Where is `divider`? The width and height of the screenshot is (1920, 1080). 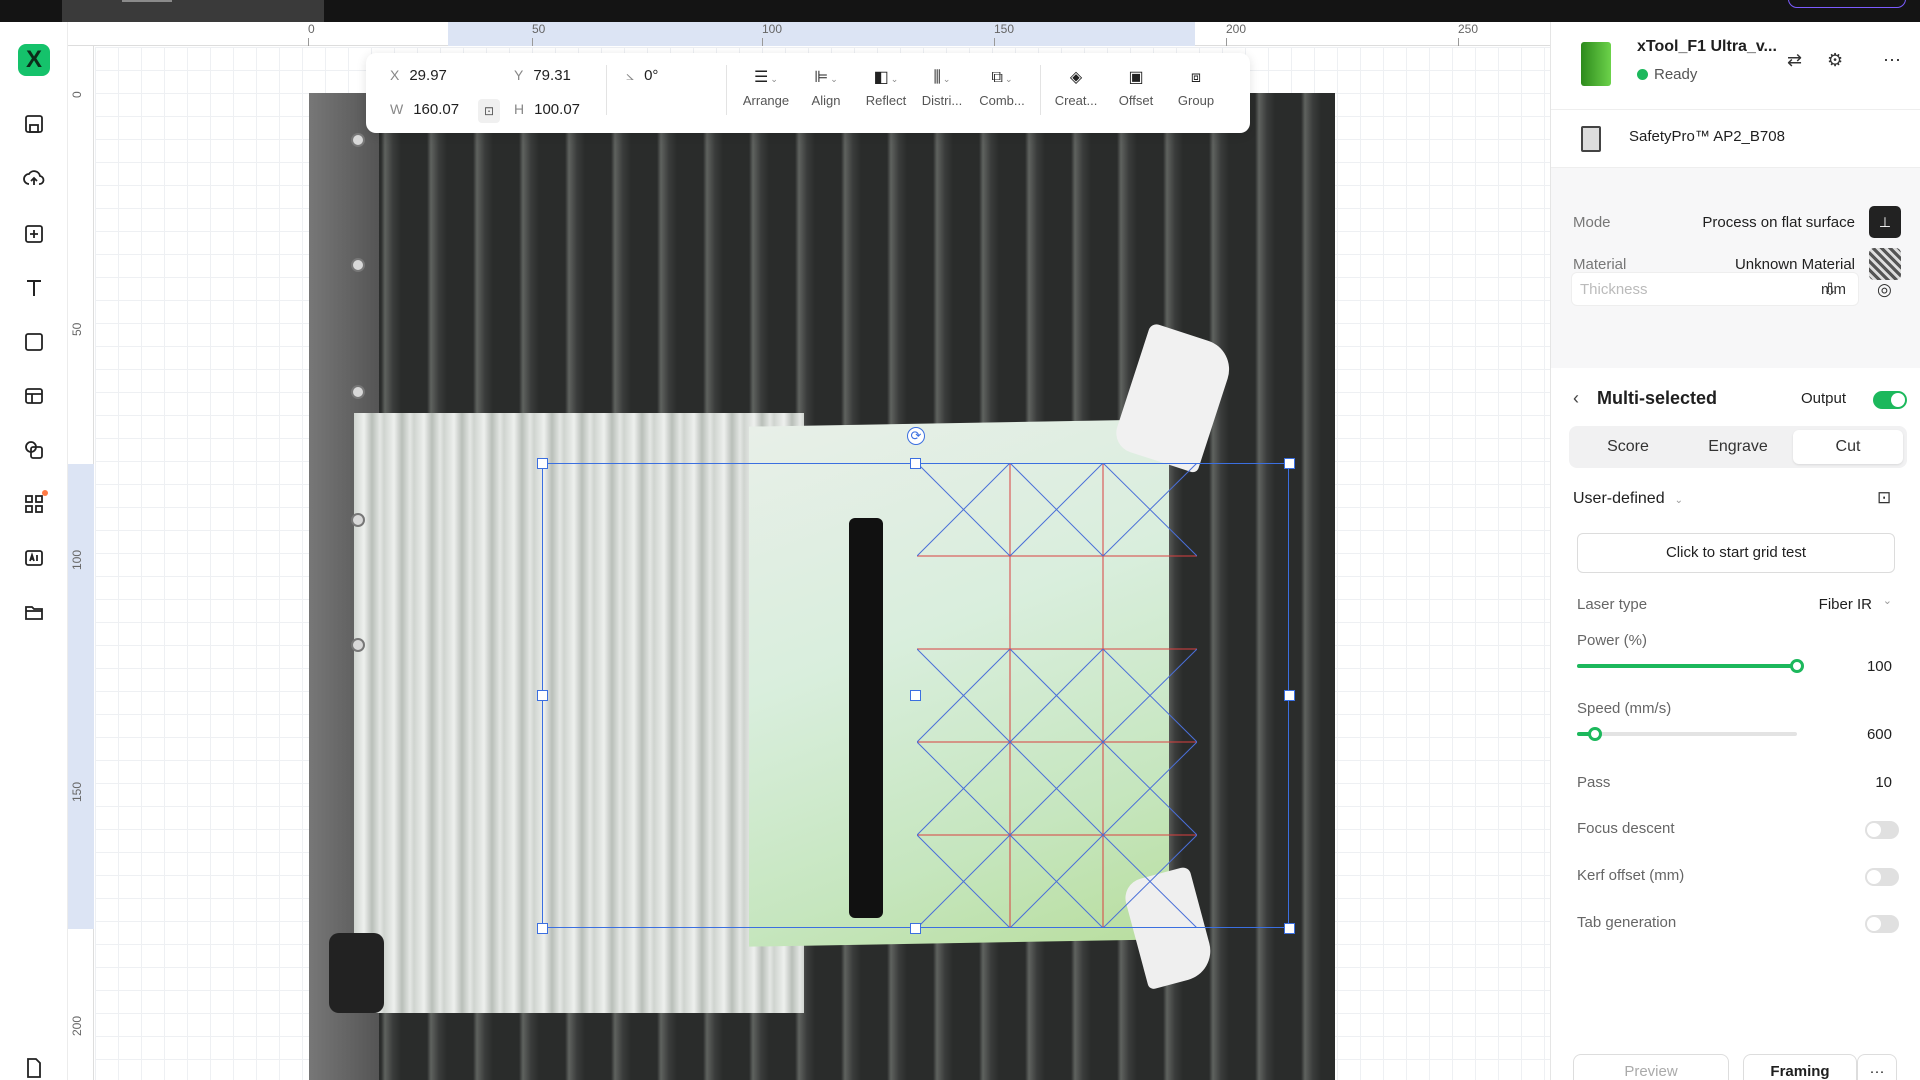
divider is located at coordinates (606, 90).